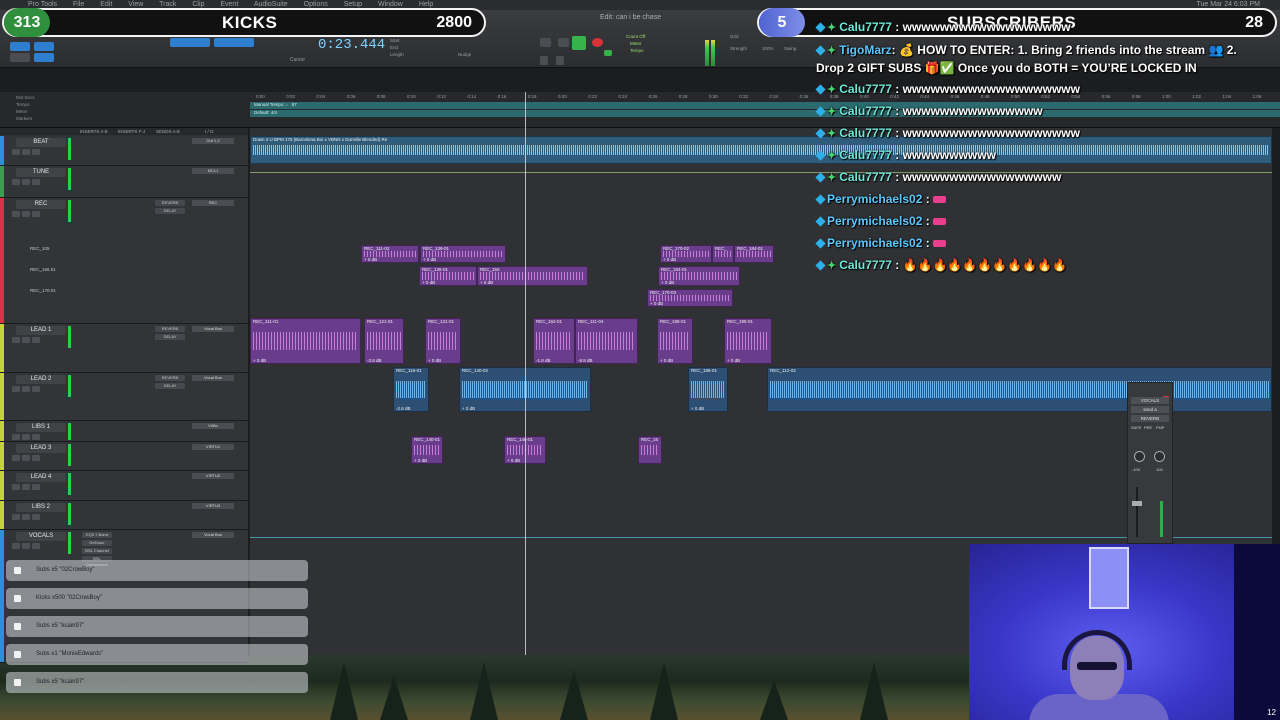 This screenshot has height=720, width=1280. Describe the element at coordinates (124, 348) in the screenshot. I see `track-header-lead-1: LEAD 1 Vocal Bus REVERB DELAY` at that location.